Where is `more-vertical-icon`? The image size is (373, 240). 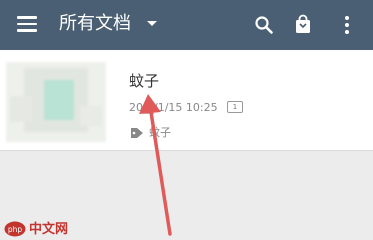
more-vertical-icon is located at coordinates (347, 25).